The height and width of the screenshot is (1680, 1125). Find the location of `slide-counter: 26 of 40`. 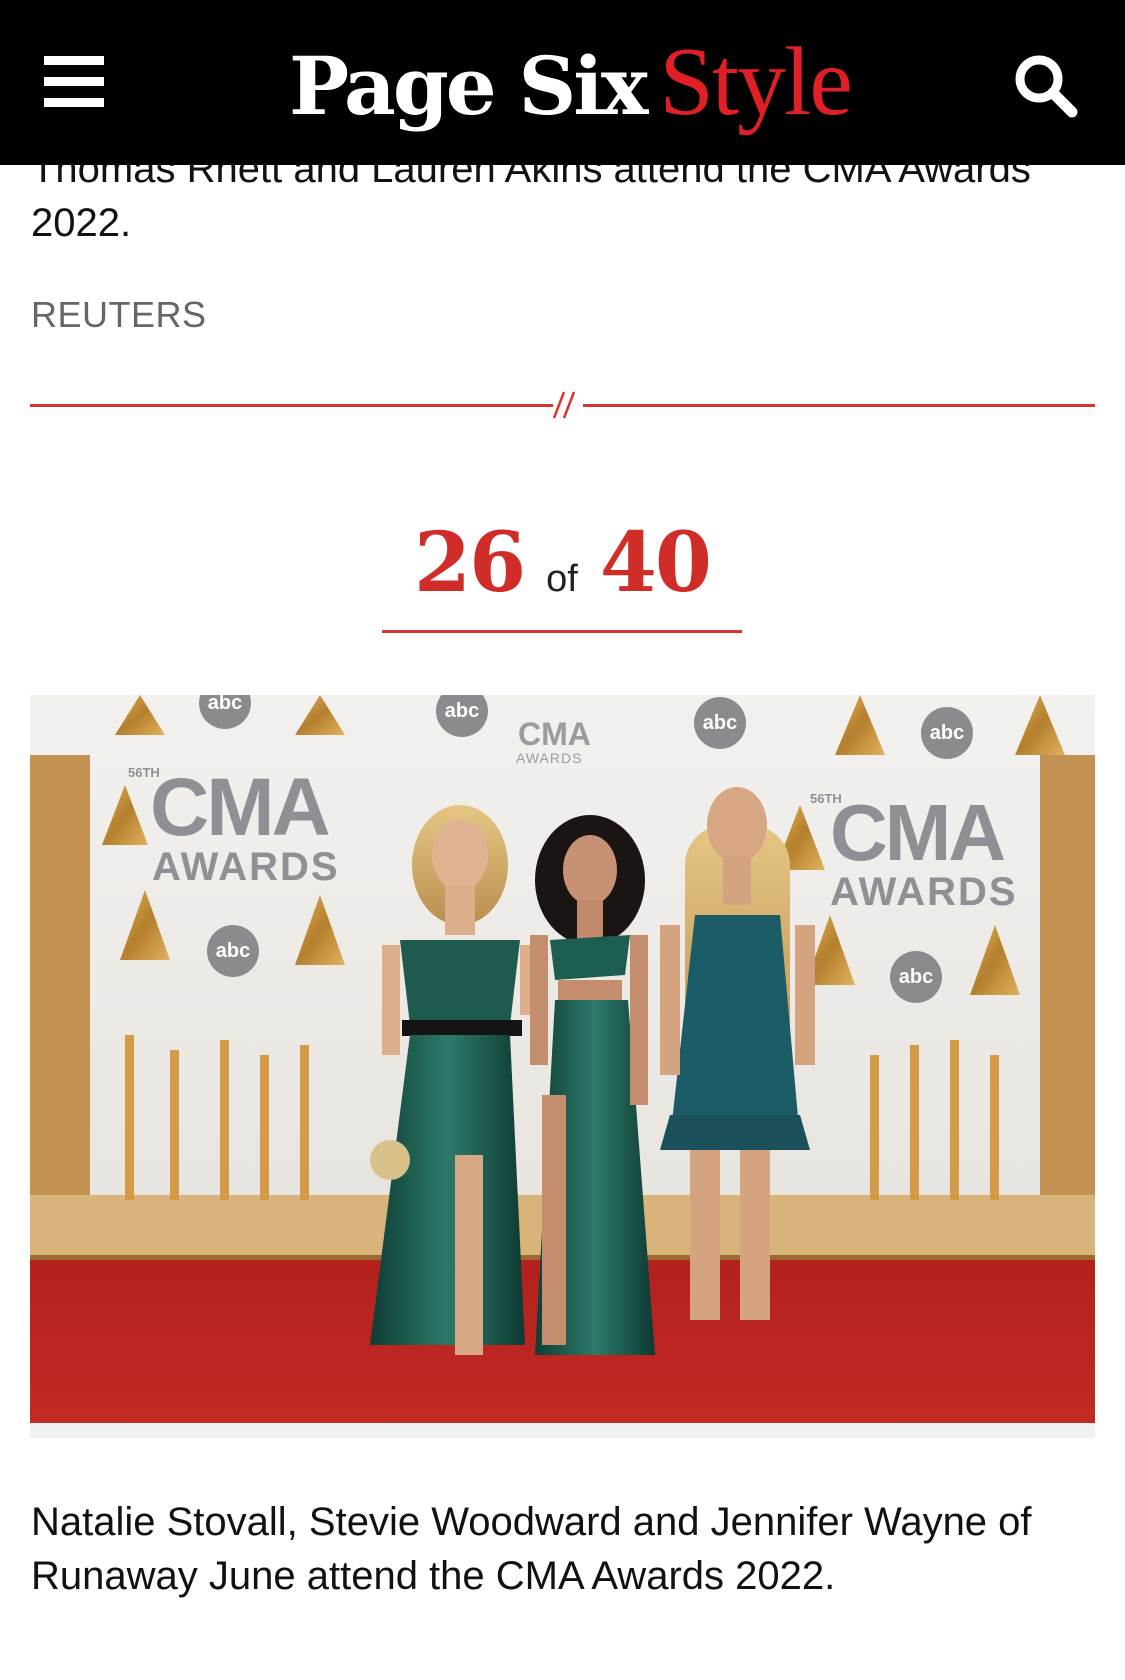

slide-counter: 26 of 40 is located at coordinates (562, 565).